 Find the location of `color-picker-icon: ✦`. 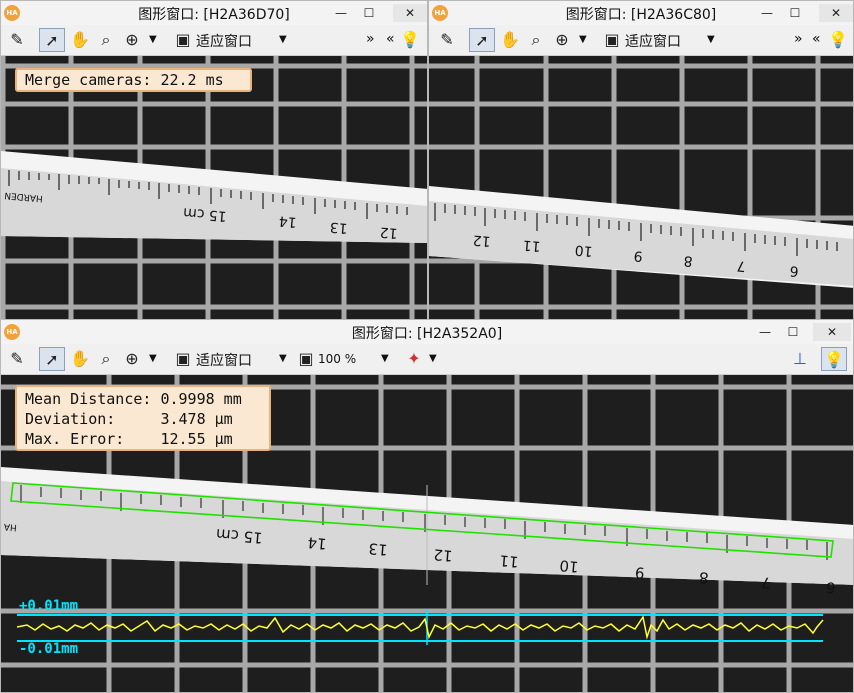

color-picker-icon: ✦ is located at coordinates (414, 359).